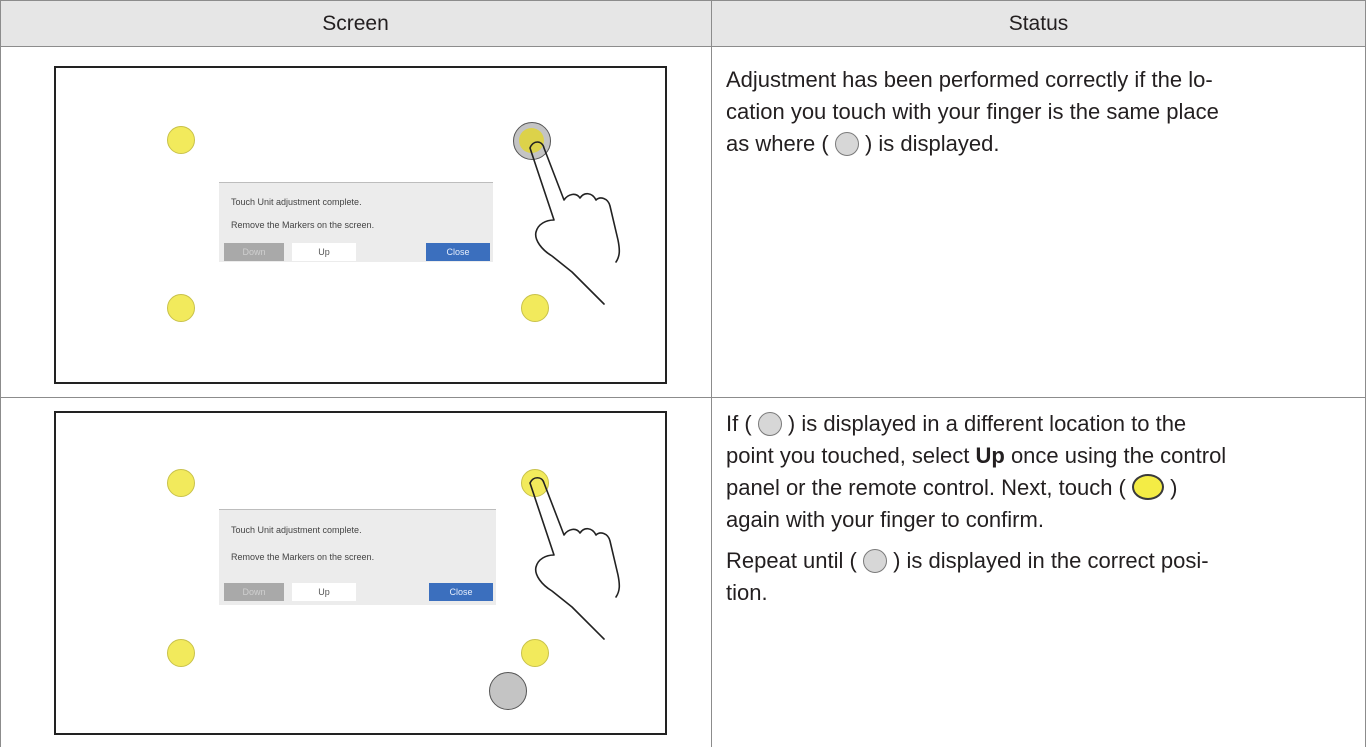 The width and height of the screenshot is (1366, 747). I want to click on up-label: Up, so click(990, 455).